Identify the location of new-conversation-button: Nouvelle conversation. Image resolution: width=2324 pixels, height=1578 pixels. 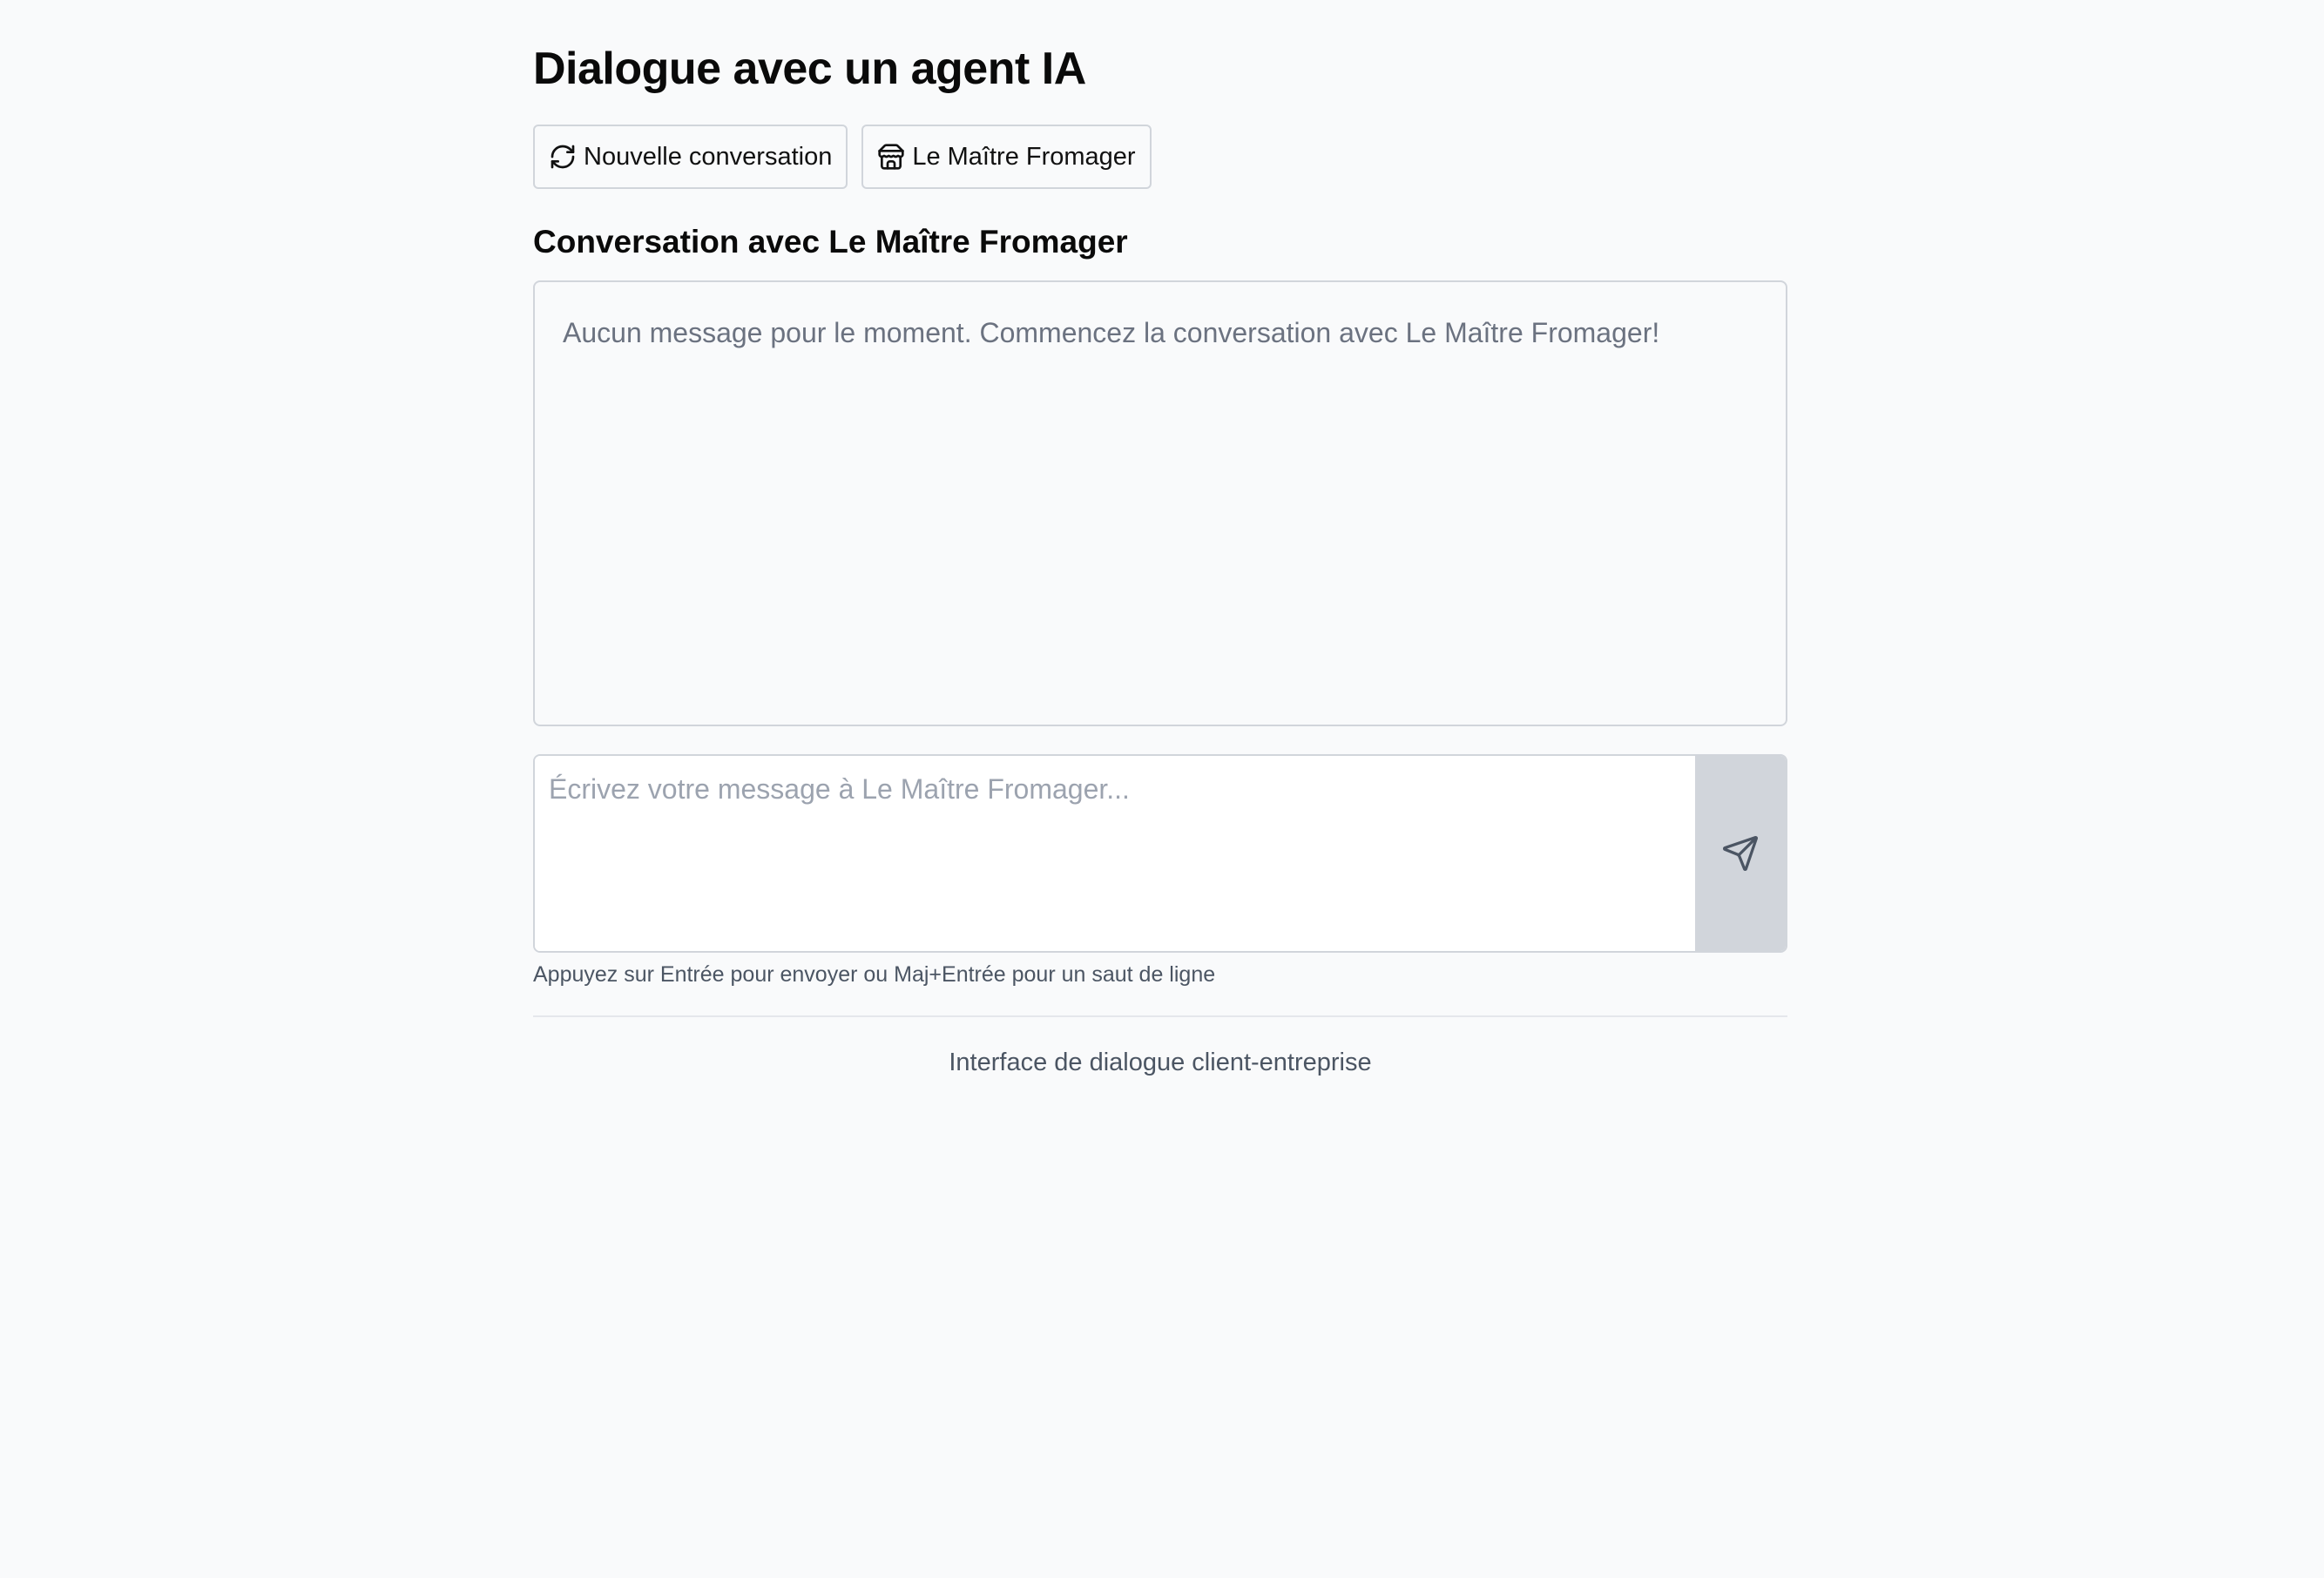
(690, 157).